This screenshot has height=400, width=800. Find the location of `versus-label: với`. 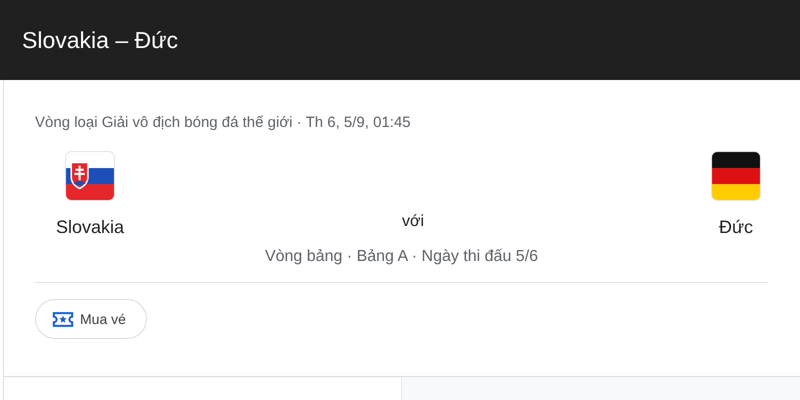

versus-label: với is located at coordinates (413, 222).